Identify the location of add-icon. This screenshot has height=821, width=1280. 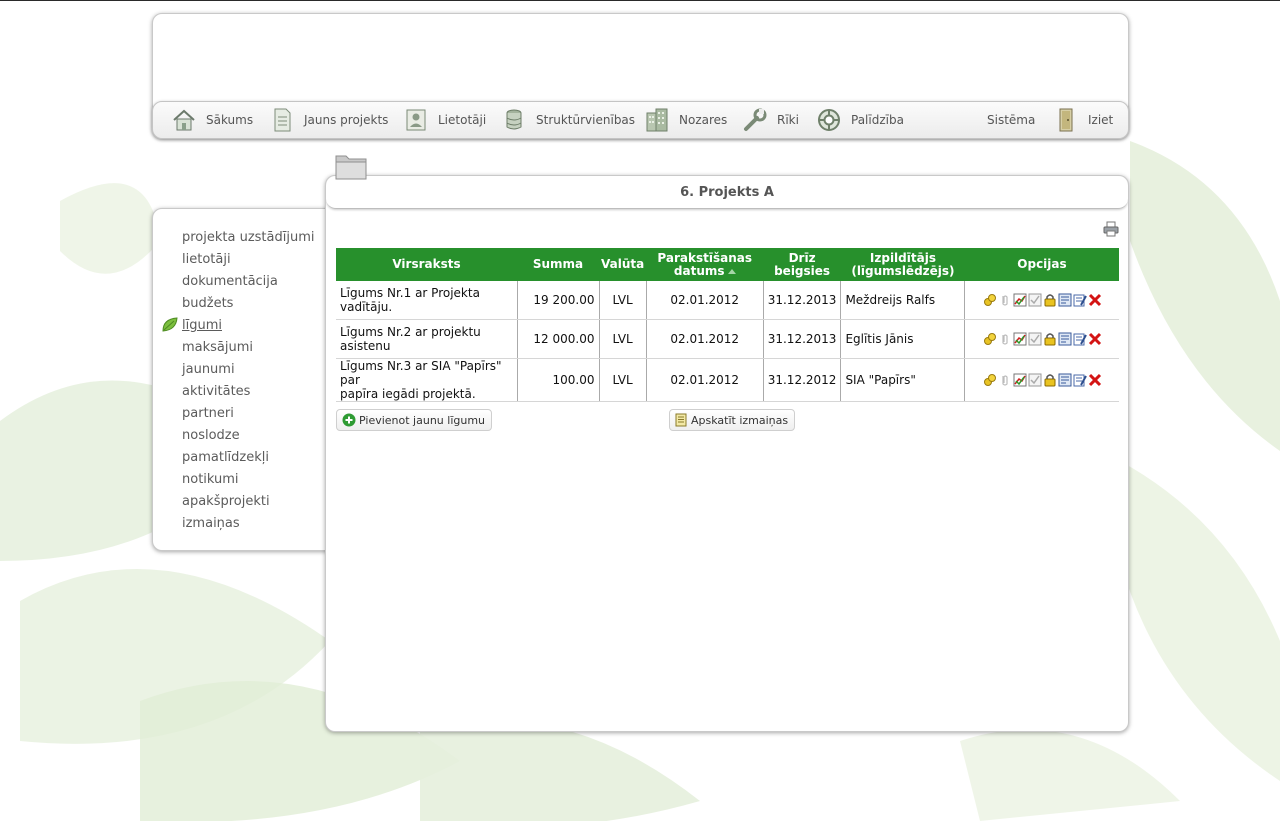
(349, 420).